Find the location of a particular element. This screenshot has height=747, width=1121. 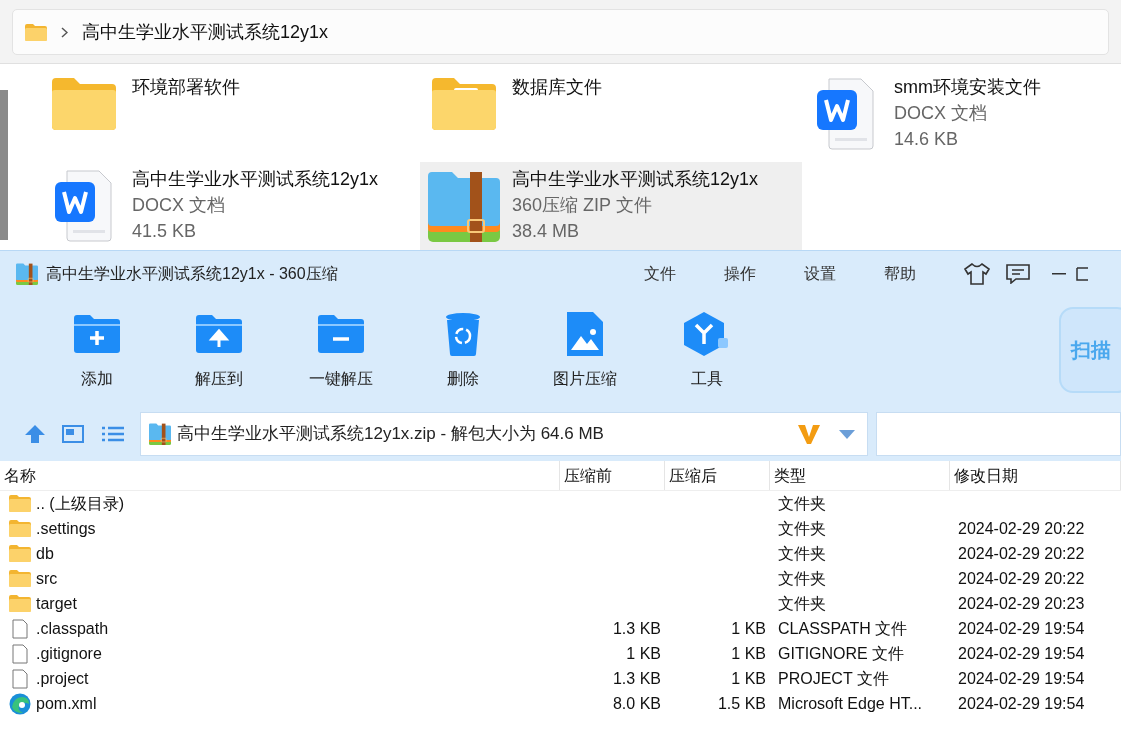

edge-browser-icon is located at coordinates (20, 703).